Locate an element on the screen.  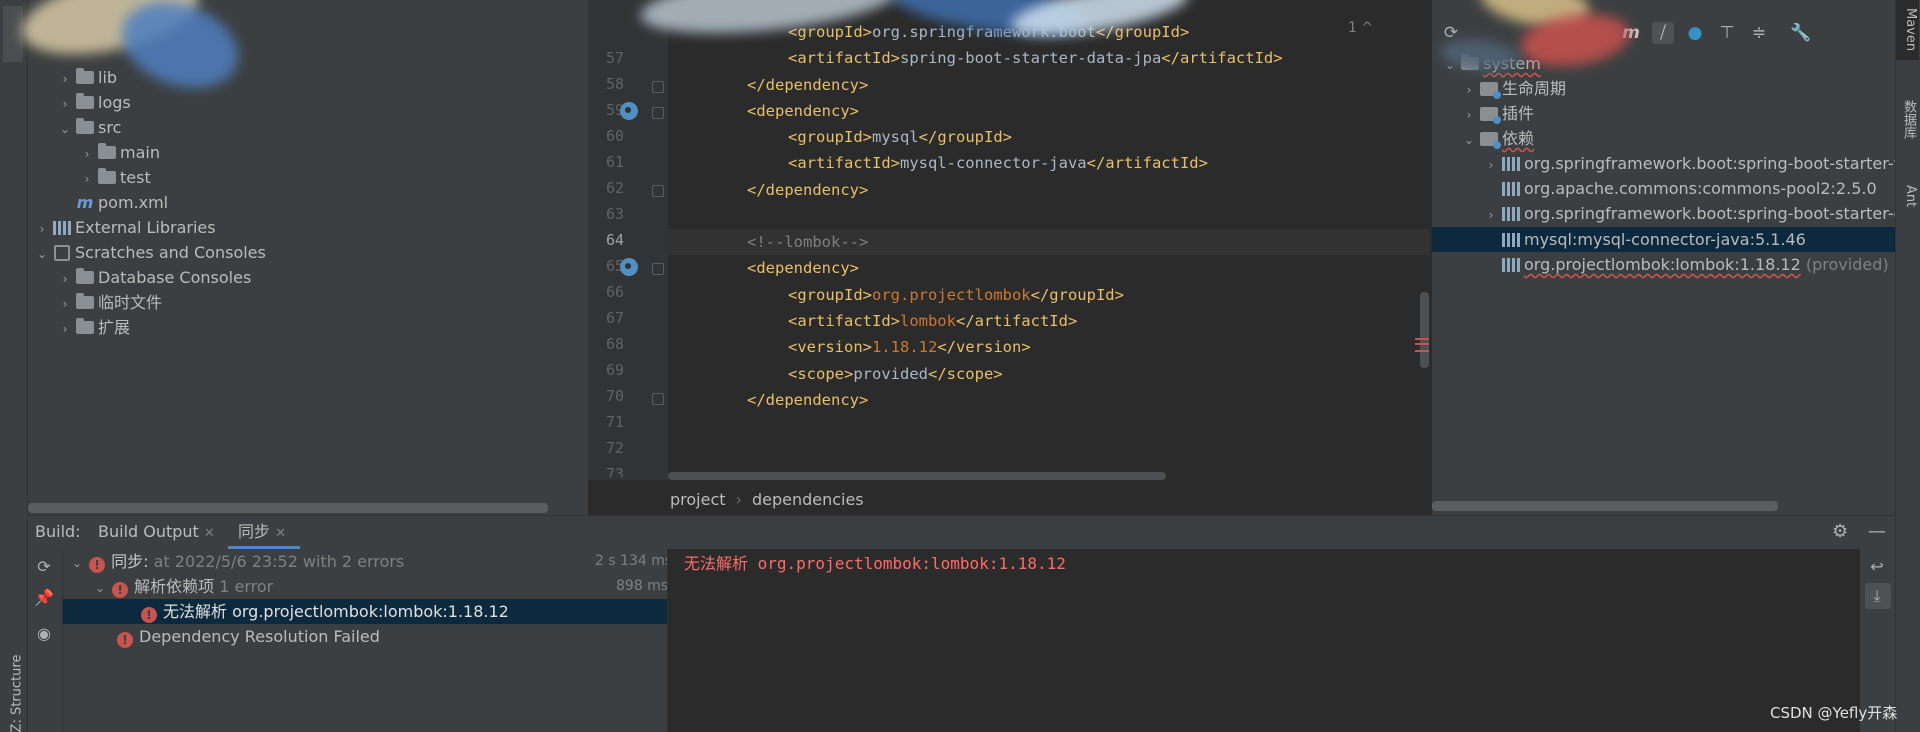
maven-plugins: › 插件 is located at coordinates (1498, 113).